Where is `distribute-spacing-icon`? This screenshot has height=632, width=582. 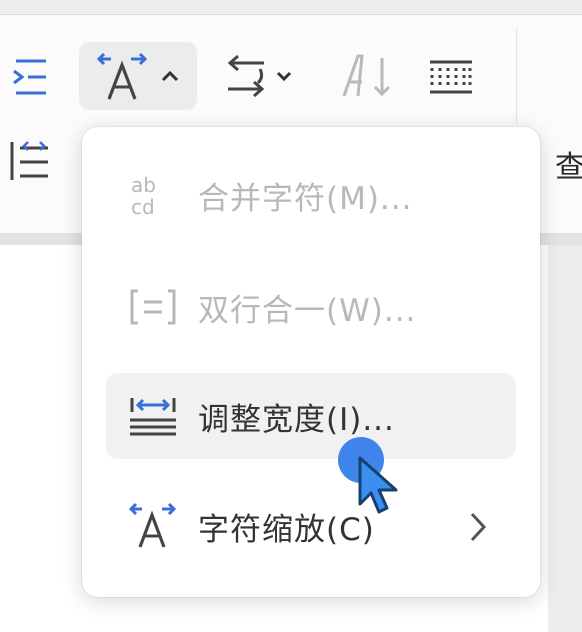 distribute-spacing-icon is located at coordinates (29, 160).